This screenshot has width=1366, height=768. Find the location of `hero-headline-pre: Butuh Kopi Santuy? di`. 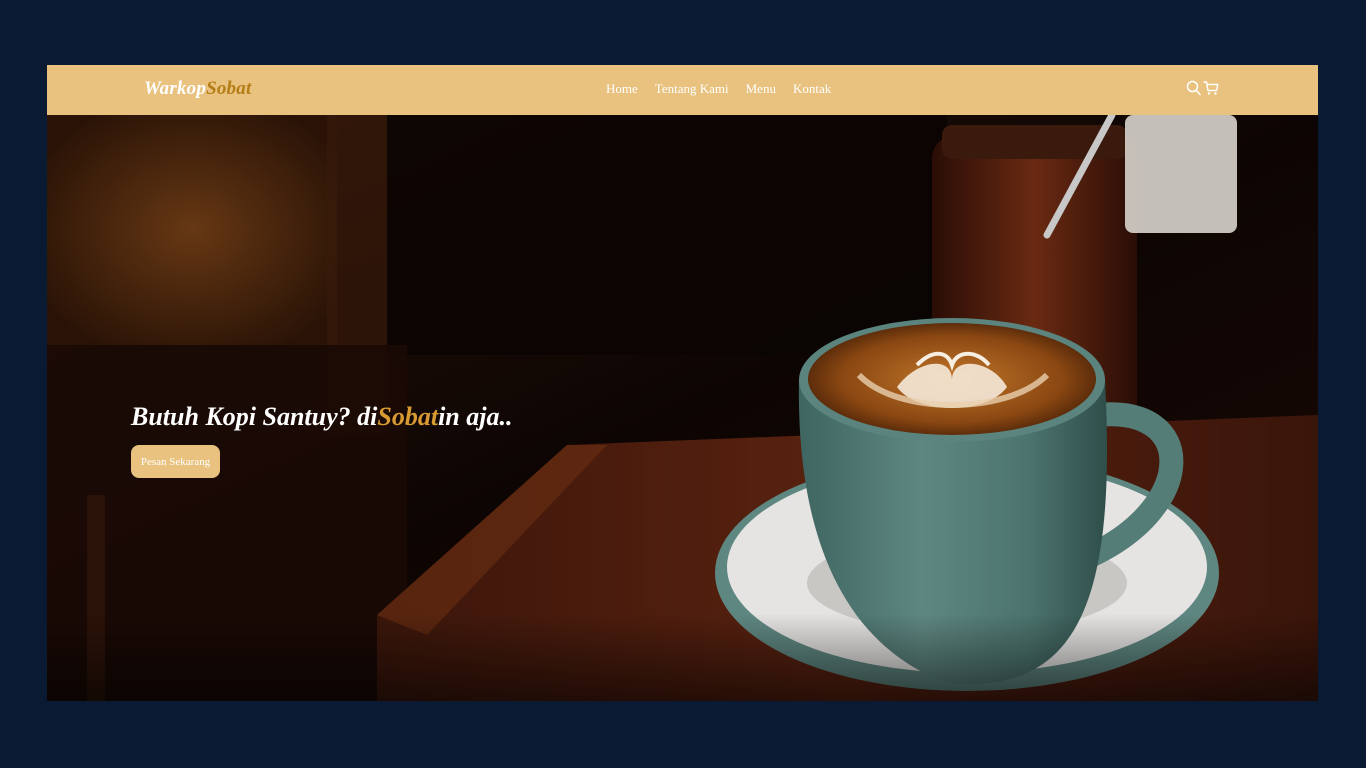

hero-headline-pre: Butuh Kopi Santuy? di is located at coordinates (254, 416).